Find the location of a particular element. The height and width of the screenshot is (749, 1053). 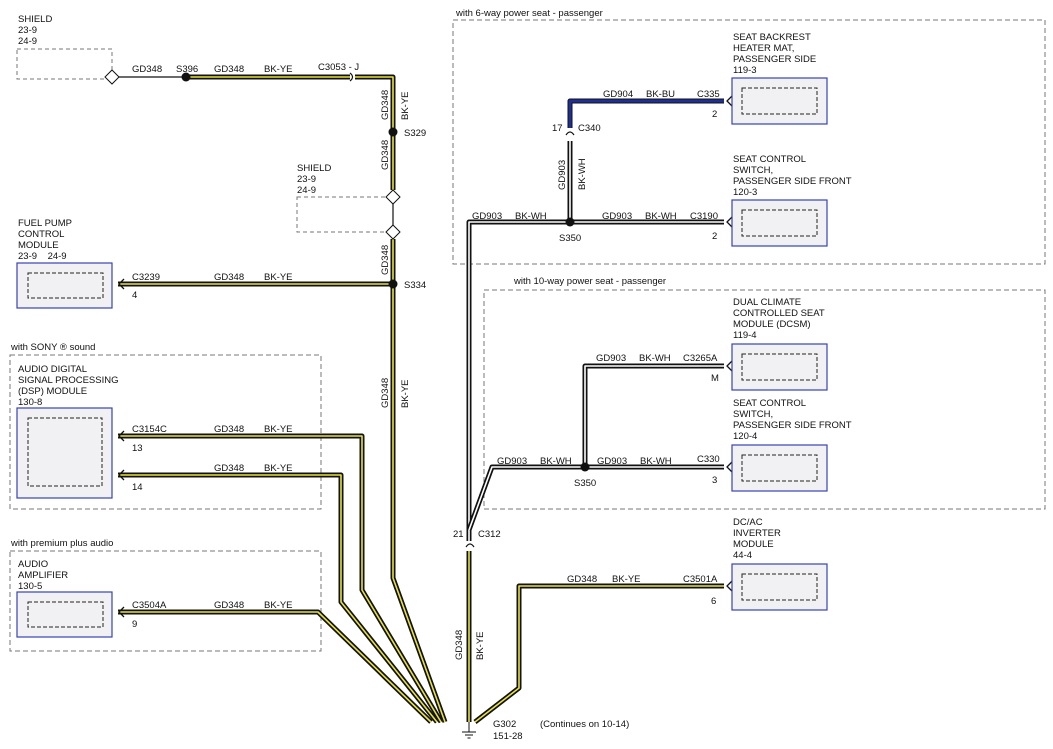

connector-c335-label: C335 is located at coordinates (708, 94).